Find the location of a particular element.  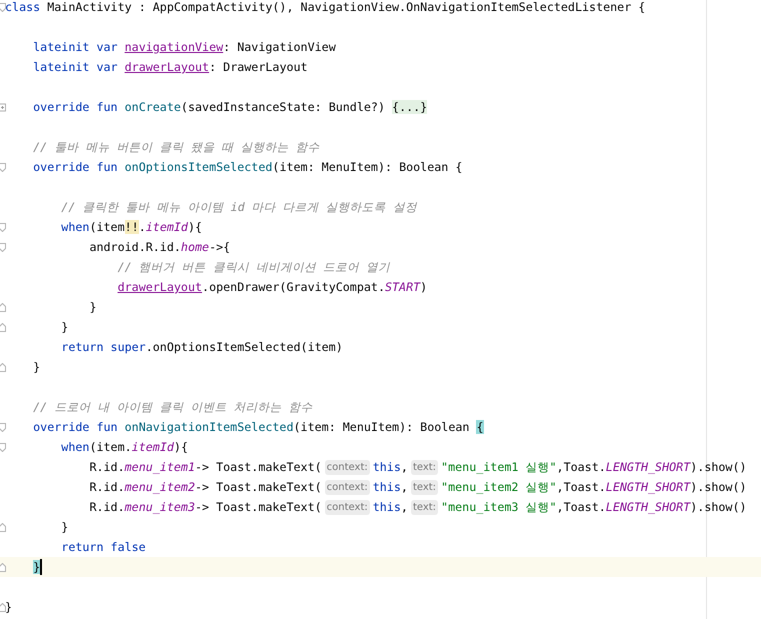

code-text: when(item.itemId){ is located at coordinates (124, 447).